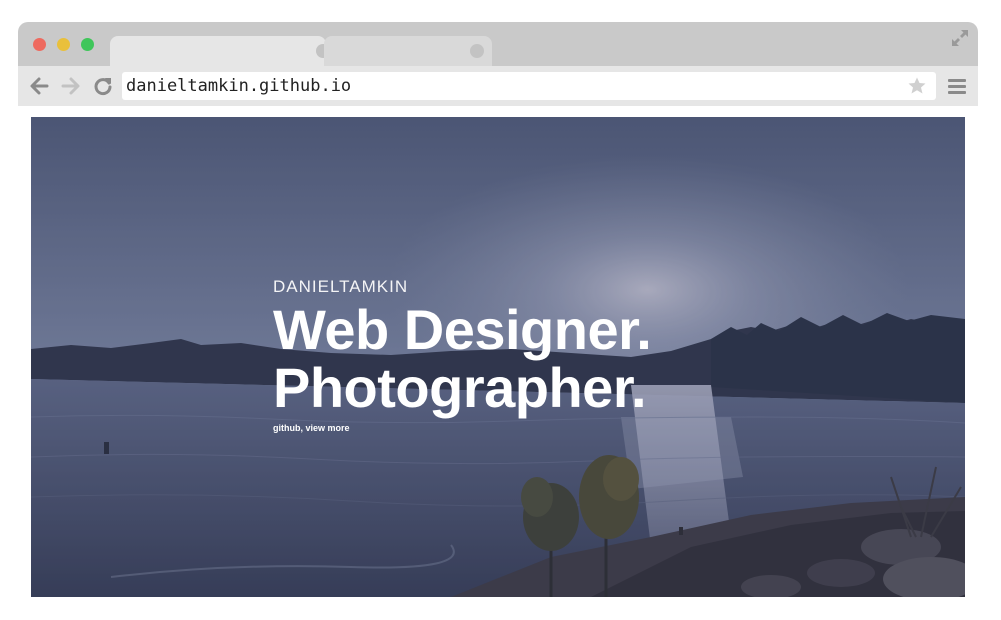  What do you see at coordinates (328, 428) in the screenshot?
I see `view-more-link: view more` at bounding box center [328, 428].